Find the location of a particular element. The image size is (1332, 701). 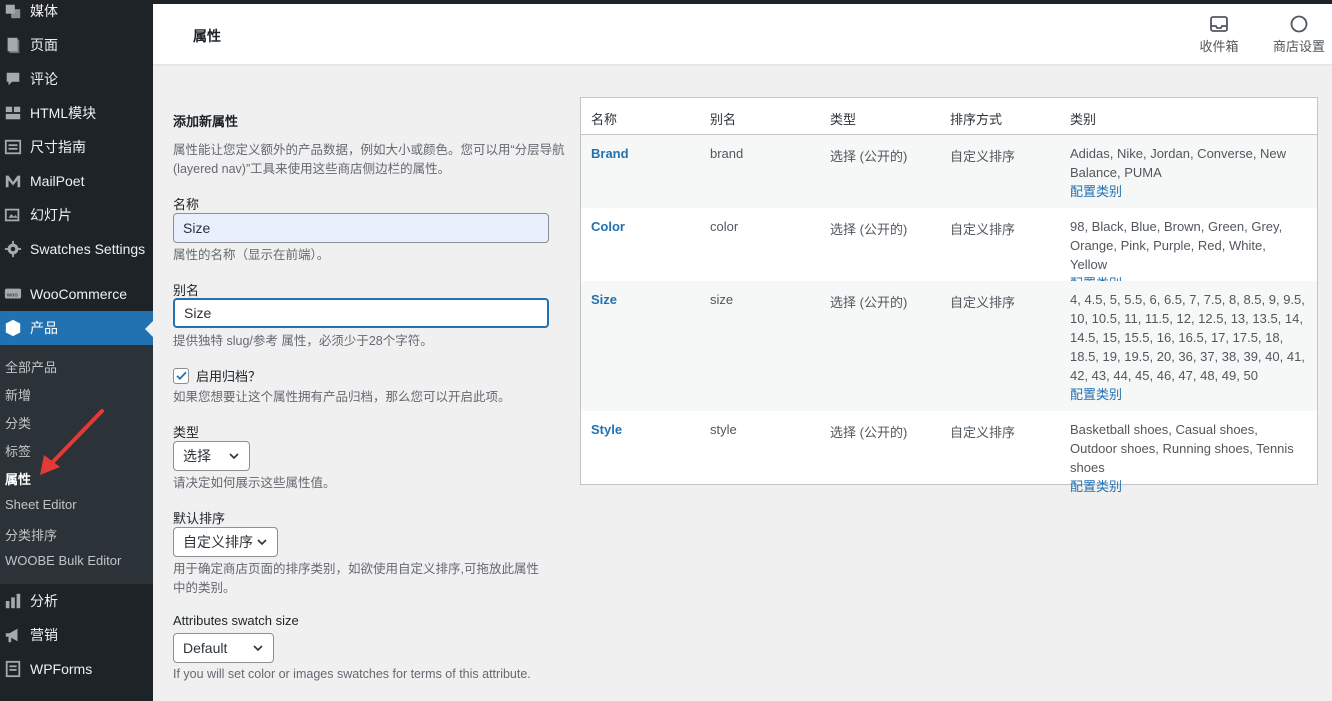

sidebar-item-swatches-settings: Swatches Settings is located at coordinates (76, 249).